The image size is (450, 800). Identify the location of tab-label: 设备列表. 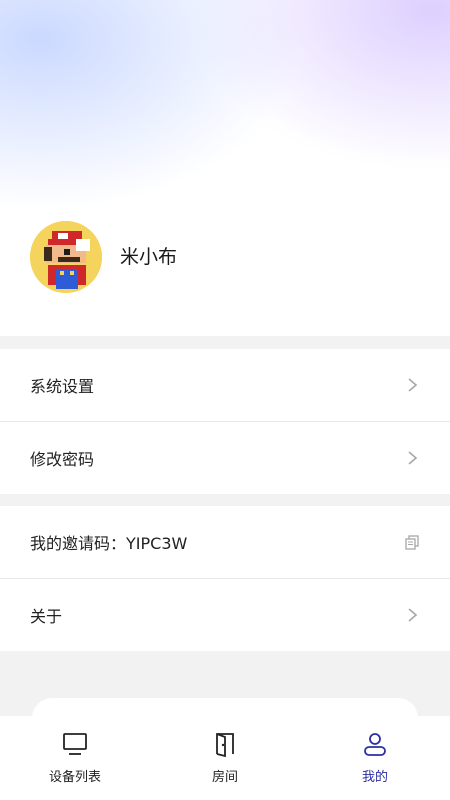
(74, 777).